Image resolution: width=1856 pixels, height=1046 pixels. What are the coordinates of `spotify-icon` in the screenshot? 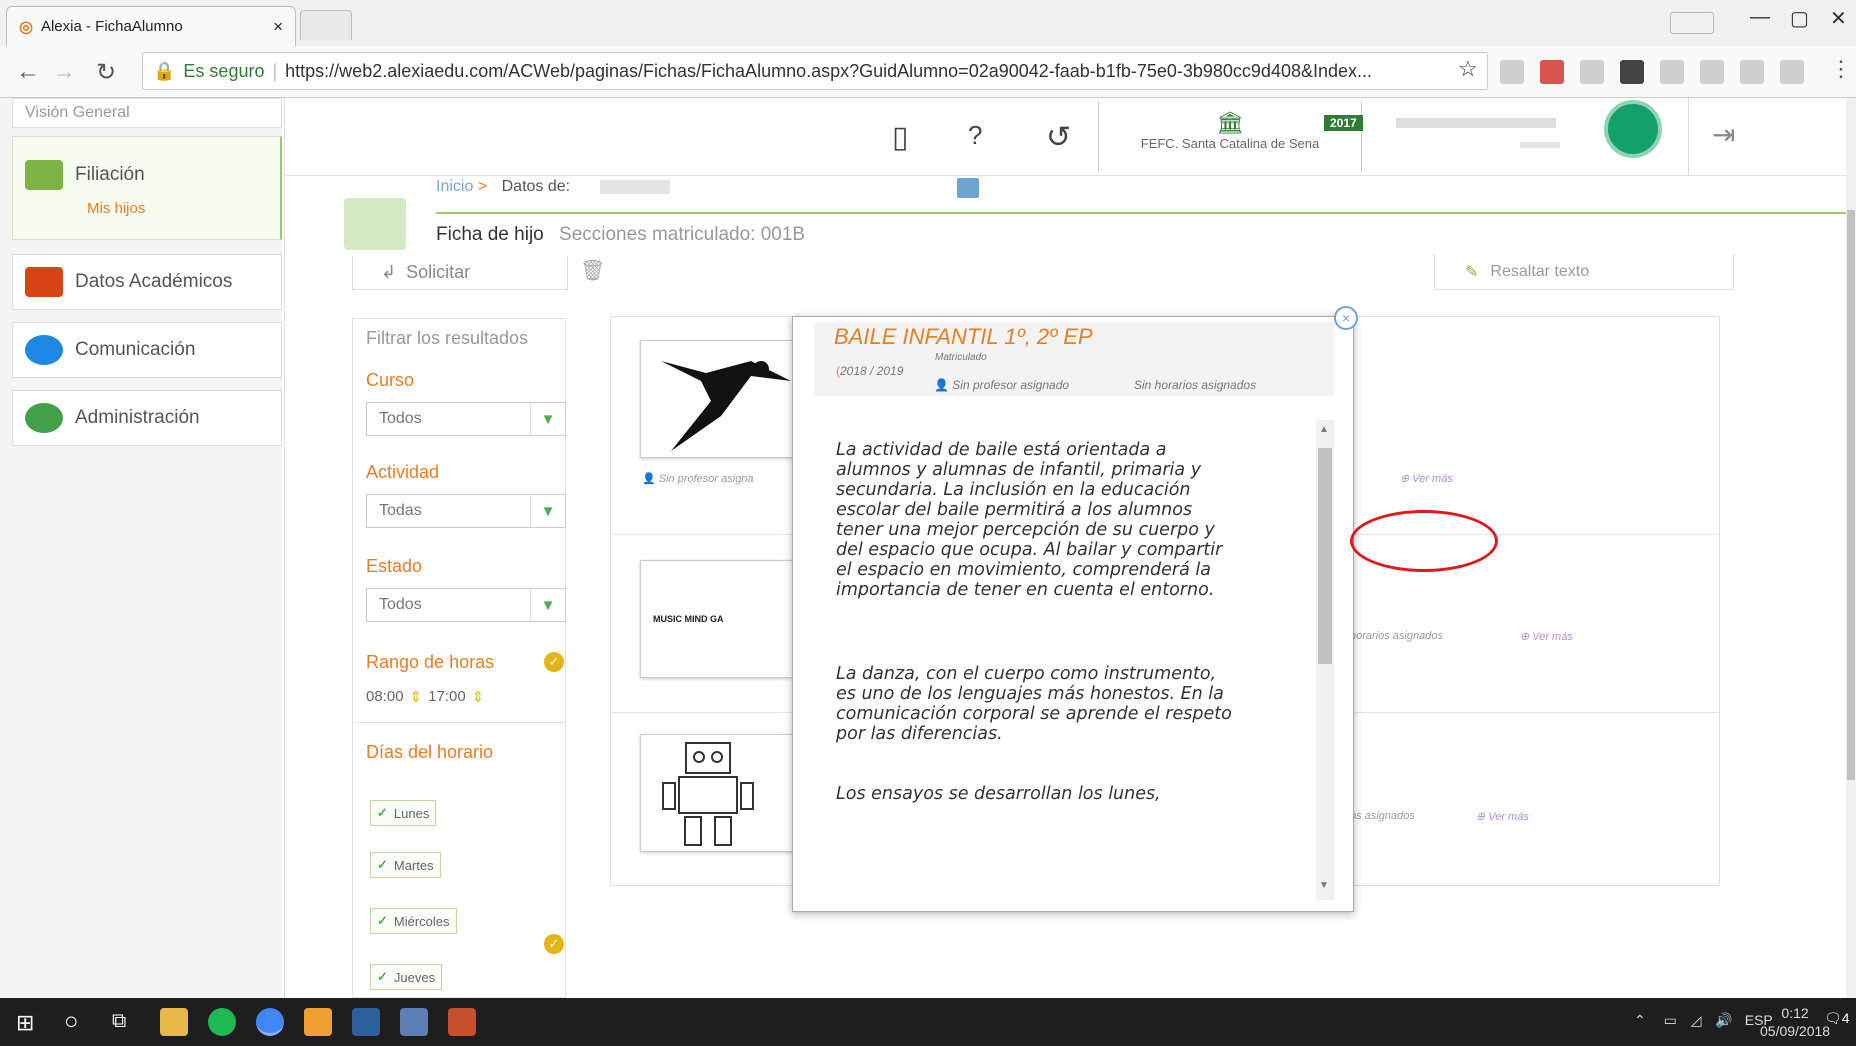 It's located at (222, 1022).